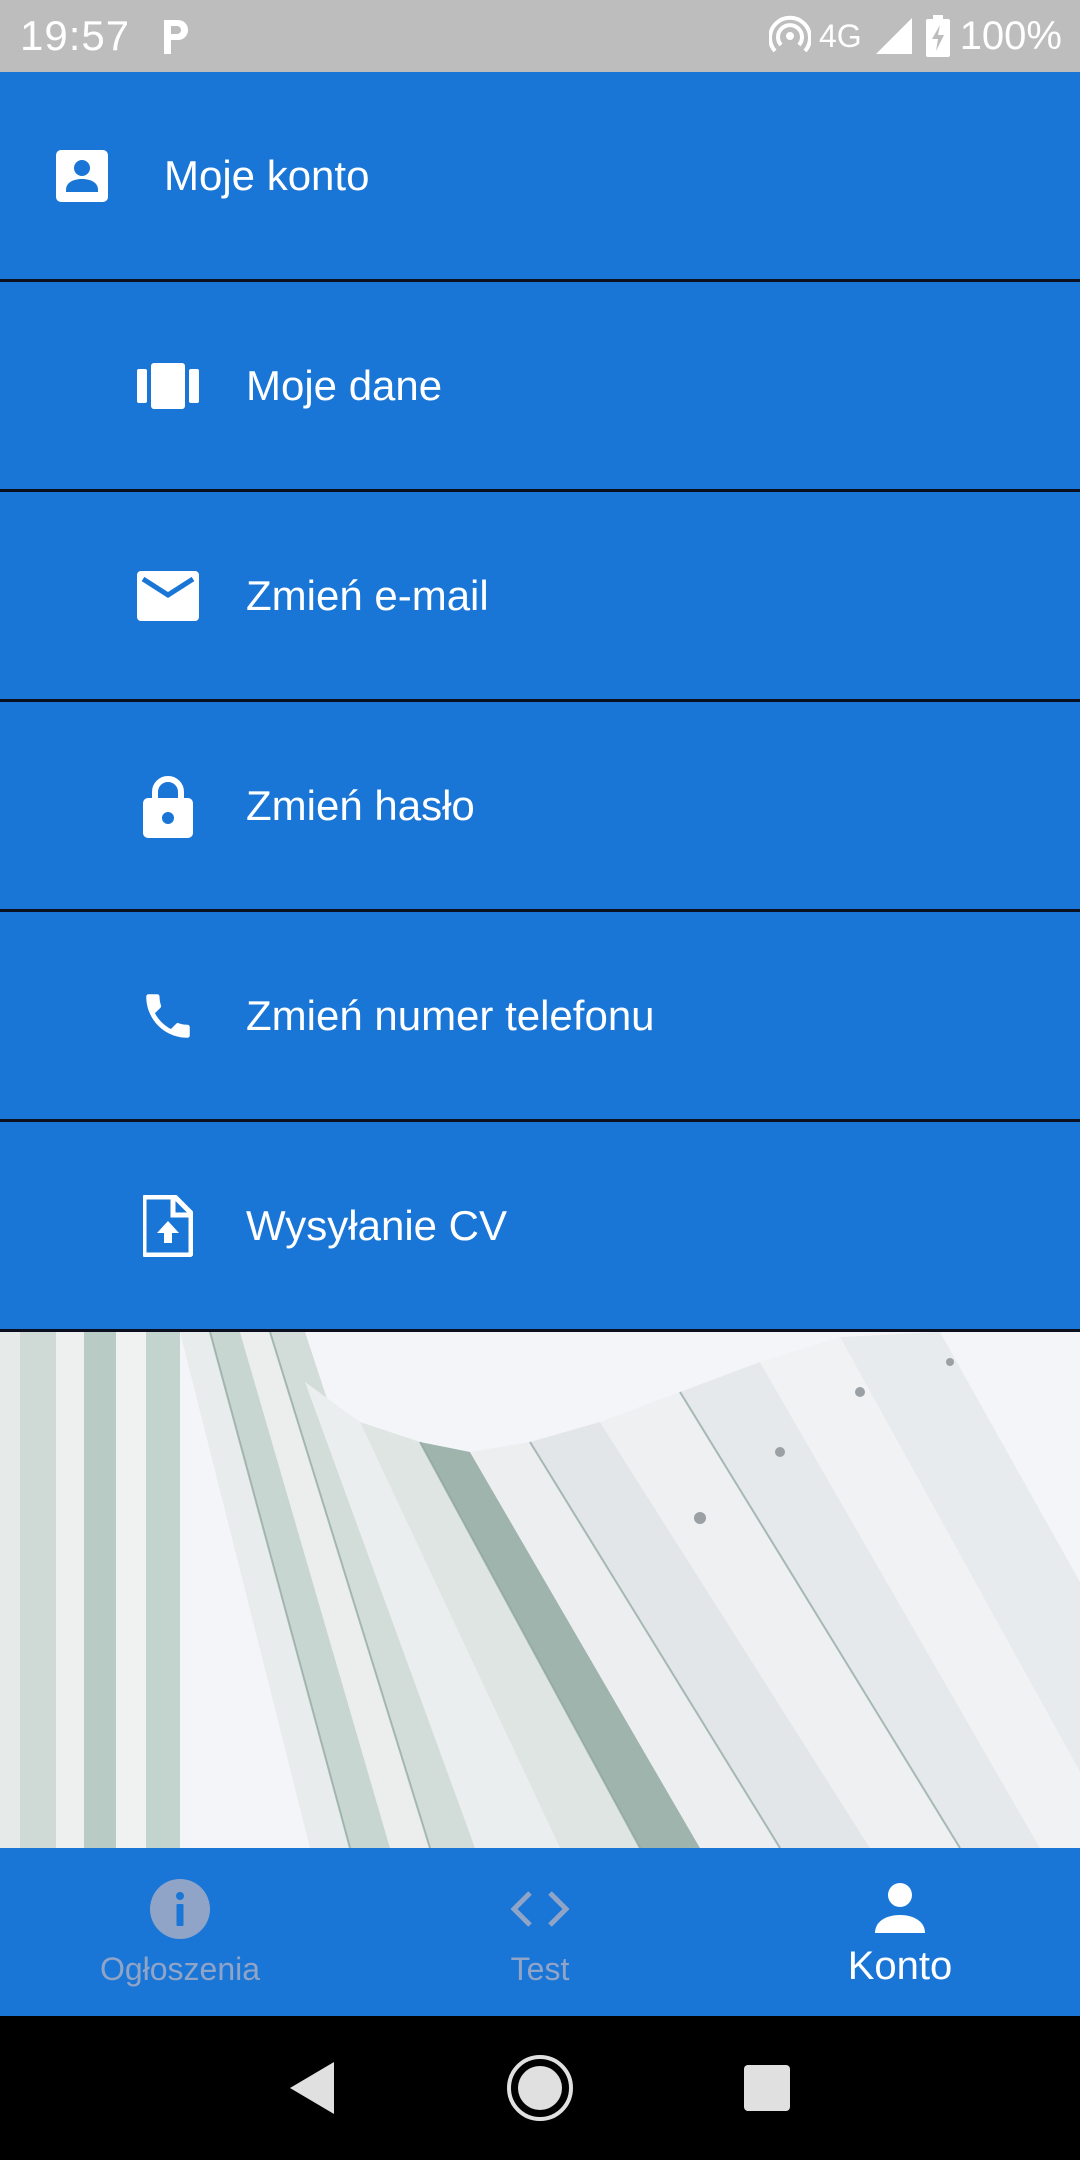 This screenshot has width=1080, height=2160. I want to click on account-box-icon, so click(82, 176).